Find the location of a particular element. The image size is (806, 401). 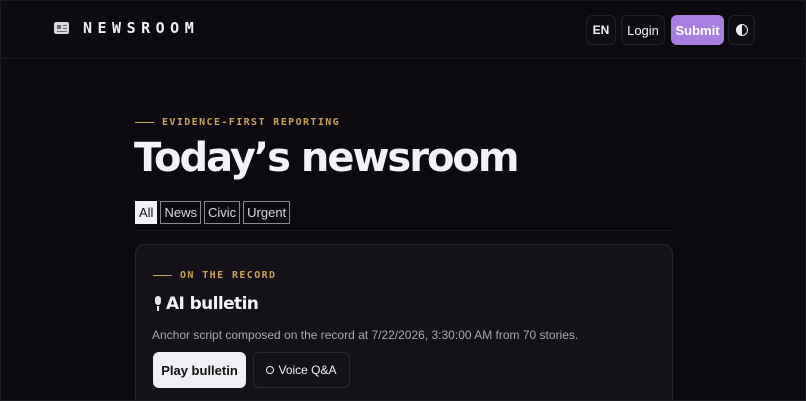

top-header: NEWSROOM EN Login Submit is located at coordinates (403, 30).